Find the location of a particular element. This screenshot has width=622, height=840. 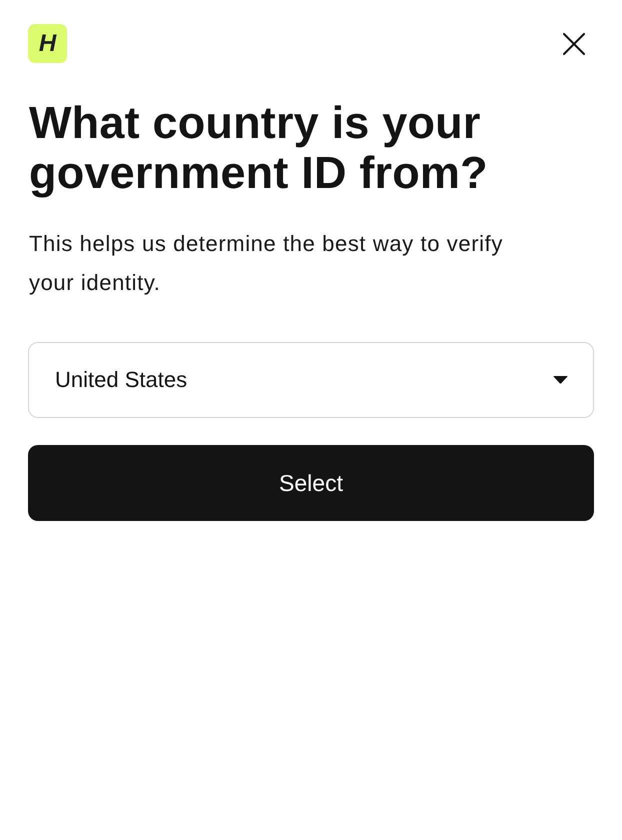

close-button is located at coordinates (574, 44).